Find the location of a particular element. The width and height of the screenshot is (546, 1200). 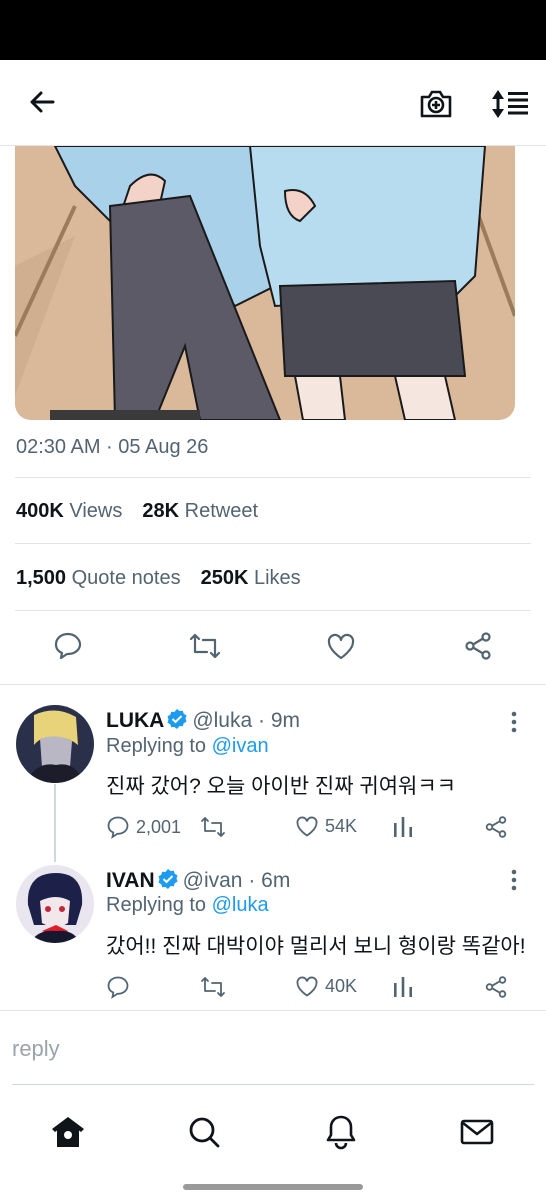

top-bar is located at coordinates (273, 103).